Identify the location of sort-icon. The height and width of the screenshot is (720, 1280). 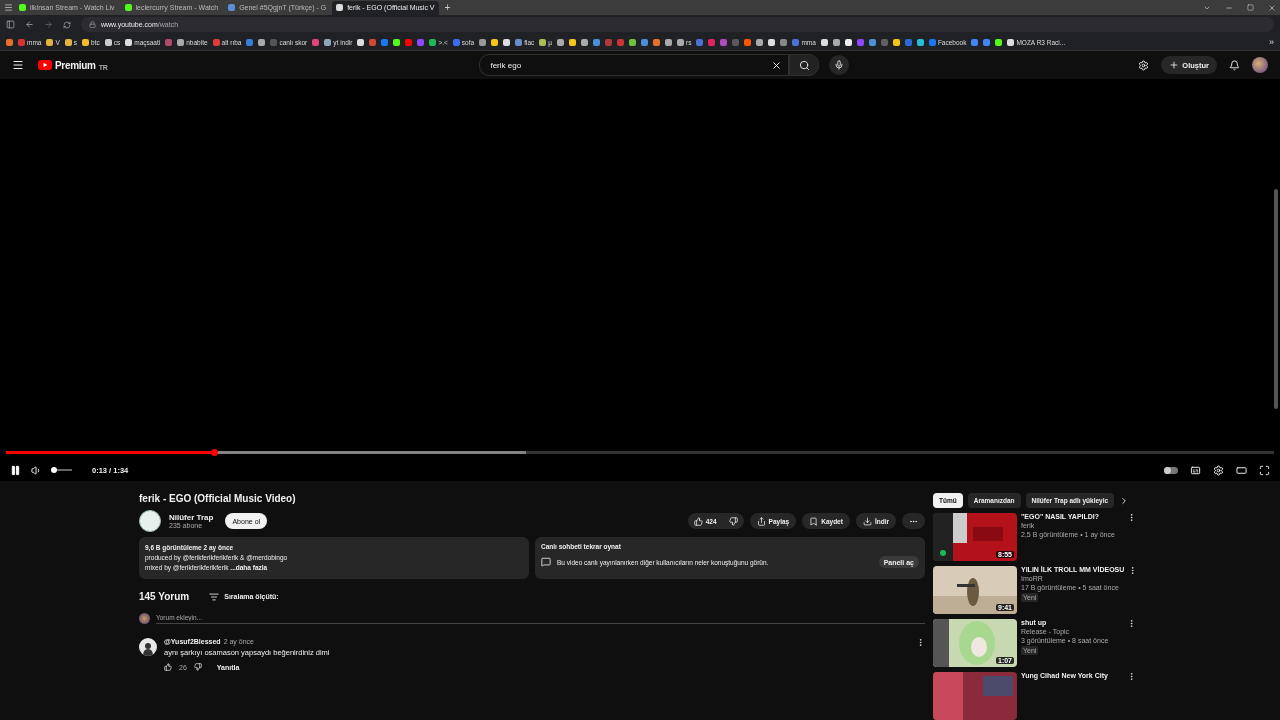
(214, 596).